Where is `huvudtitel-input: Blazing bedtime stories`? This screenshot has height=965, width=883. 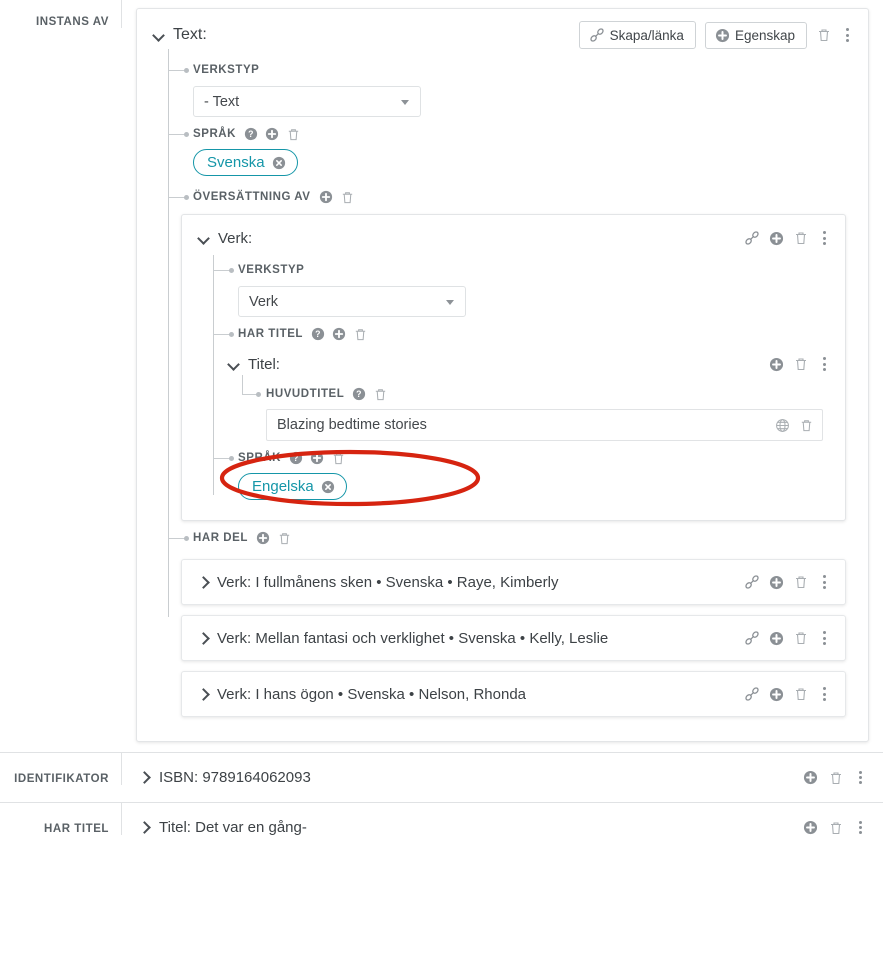
huvudtitel-input: Blazing bedtime stories is located at coordinates (544, 425).